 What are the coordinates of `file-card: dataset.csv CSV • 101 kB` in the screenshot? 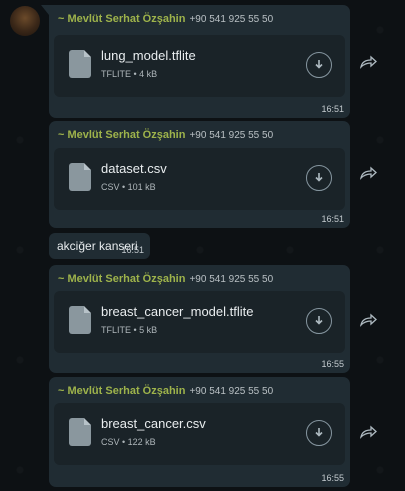 It's located at (199, 179).